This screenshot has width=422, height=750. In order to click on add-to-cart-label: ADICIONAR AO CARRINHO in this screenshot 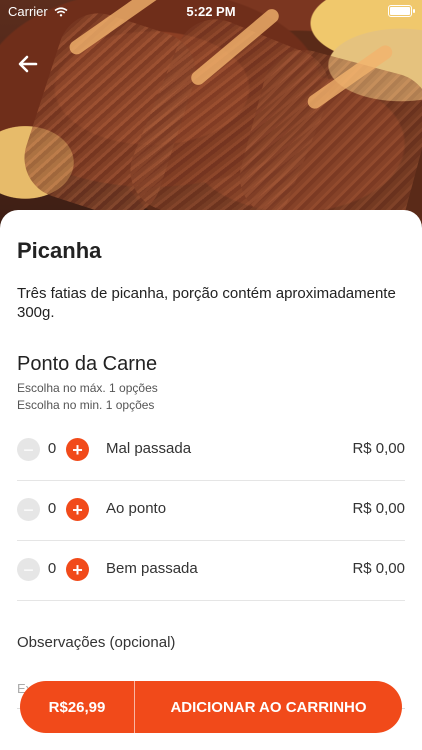, I will do `click(268, 707)`.